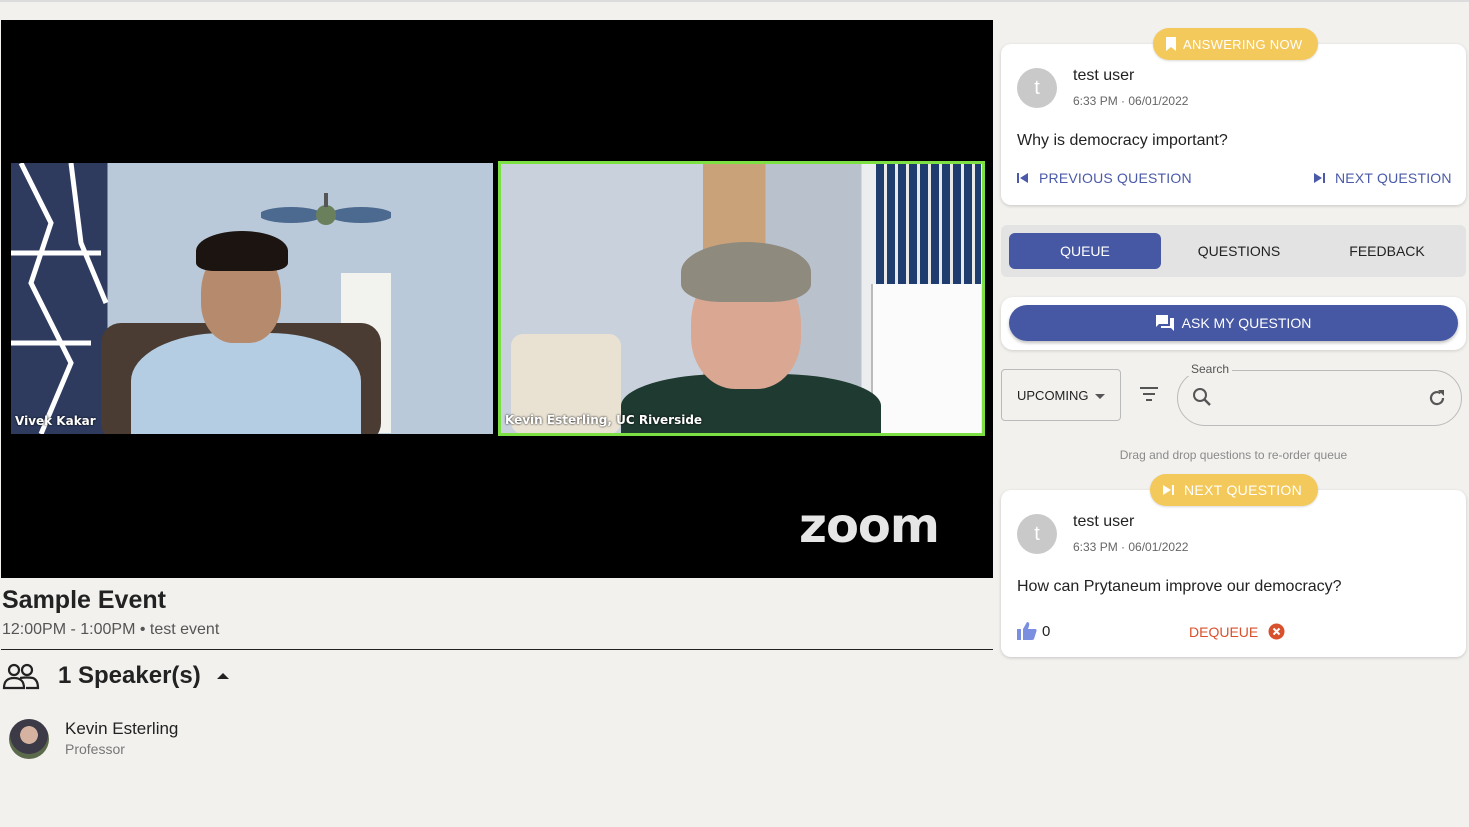 This screenshot has height=827, width=1469. Describe the element at coordinates (1243, 44) in the screenshot. I see `answering-now-label: ANSWERING NOW` at that location.